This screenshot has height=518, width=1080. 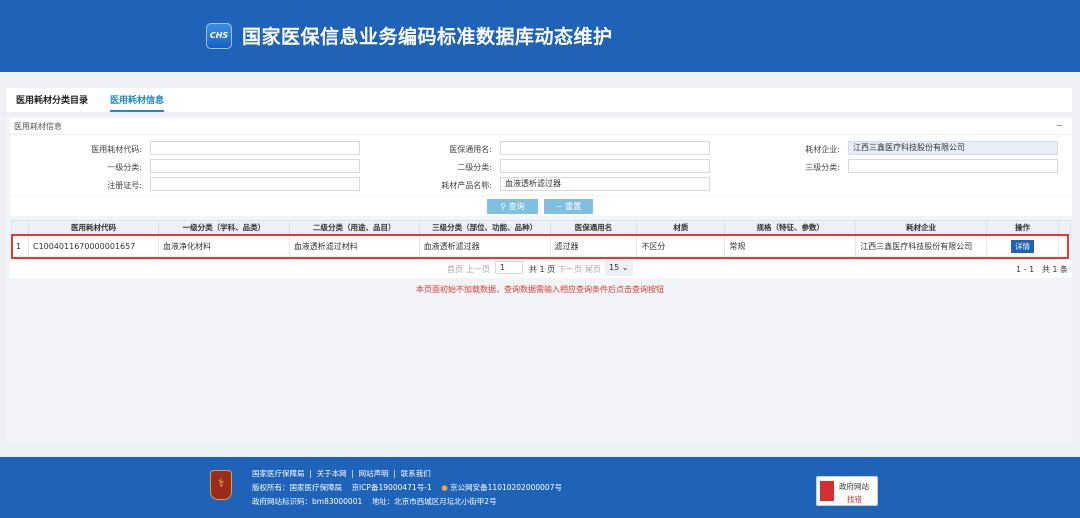 I want to click on generic-name-input, so click(x=605, y=148).